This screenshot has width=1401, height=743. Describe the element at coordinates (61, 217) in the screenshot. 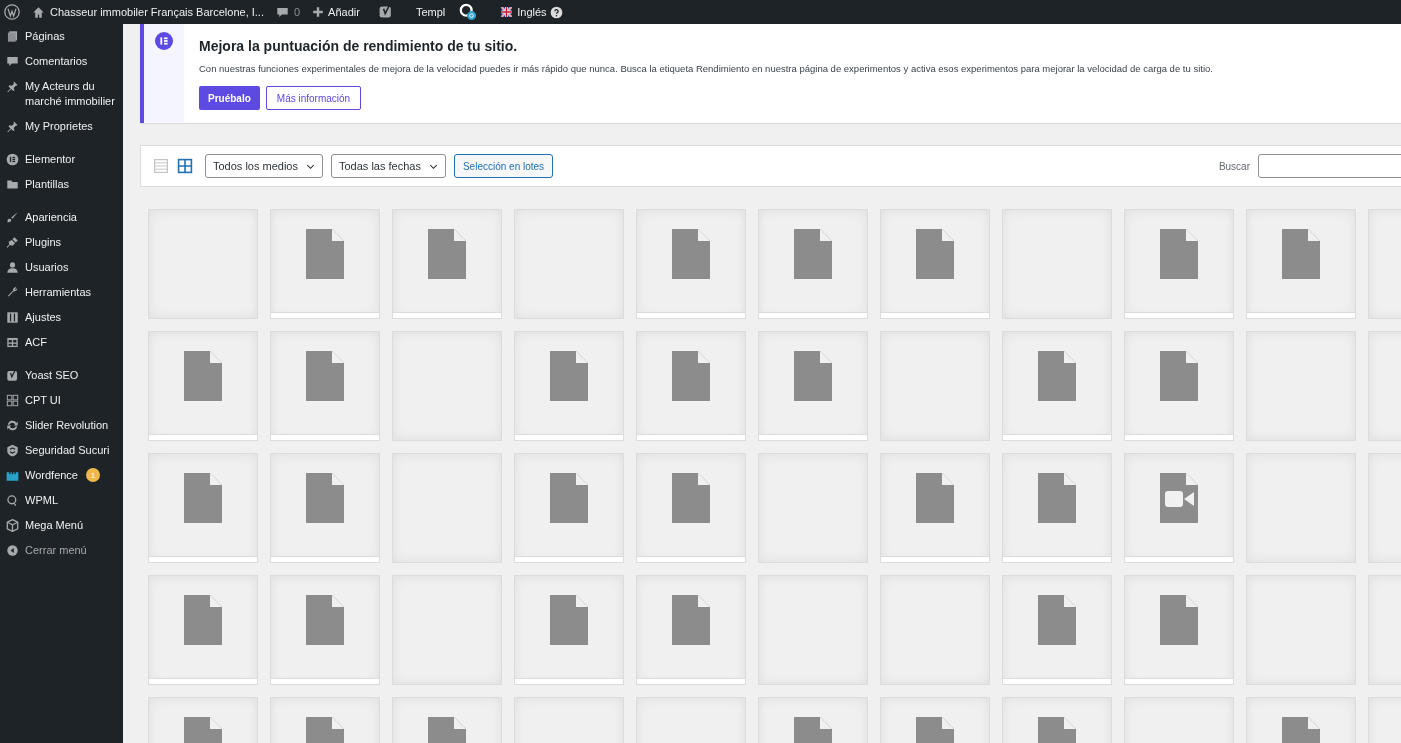

I see `menu-item: Apariencia` at that location.